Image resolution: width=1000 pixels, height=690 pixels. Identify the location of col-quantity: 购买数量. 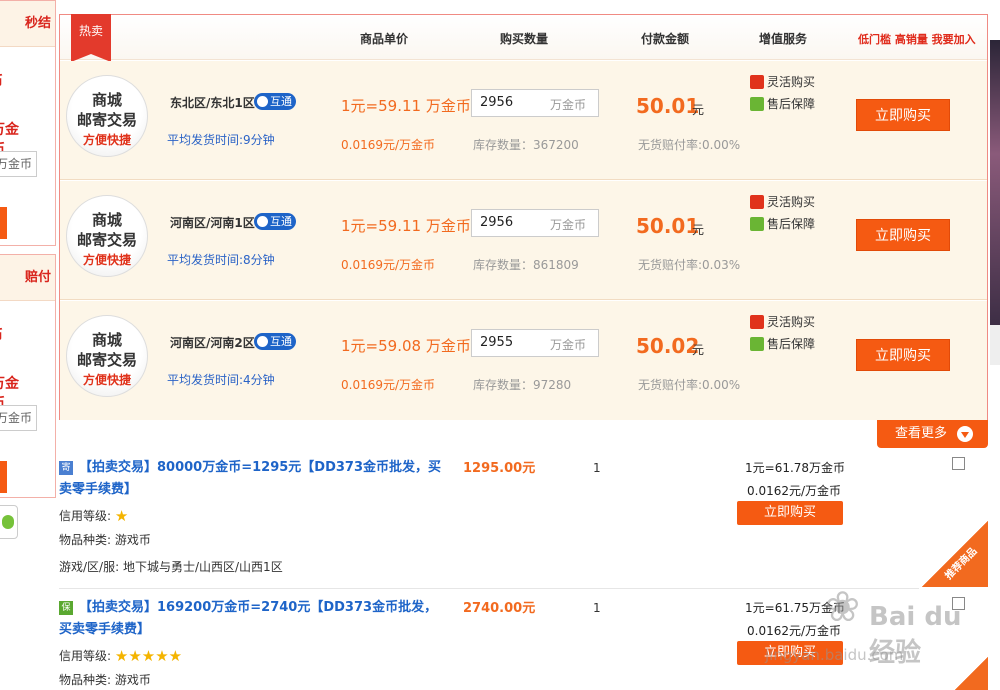
(524, 39).